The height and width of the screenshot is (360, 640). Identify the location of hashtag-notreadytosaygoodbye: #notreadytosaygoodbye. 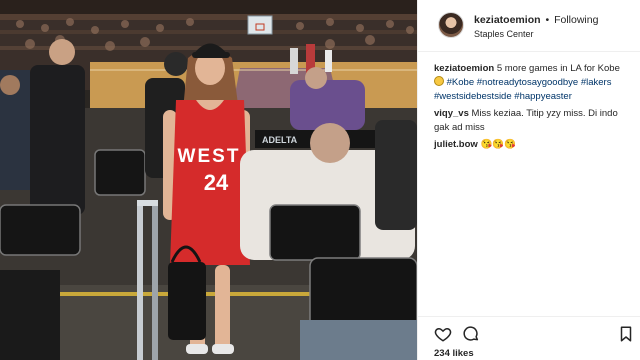
(527, 82).